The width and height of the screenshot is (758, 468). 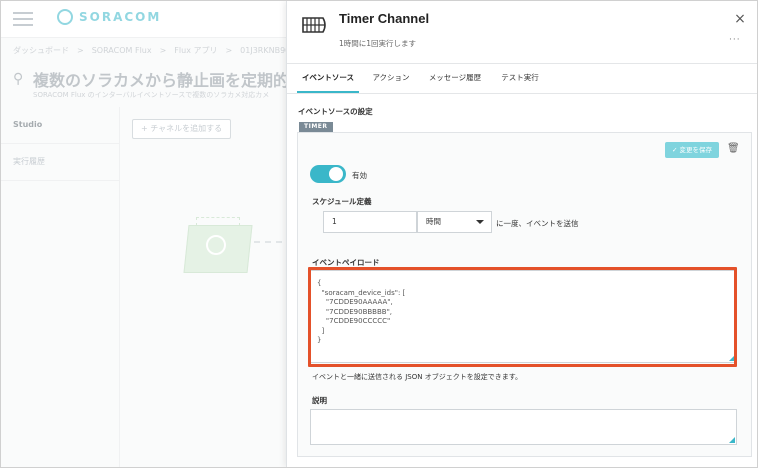 I want to click on source-type-badge: TIMER, so click(x=316, y=127).